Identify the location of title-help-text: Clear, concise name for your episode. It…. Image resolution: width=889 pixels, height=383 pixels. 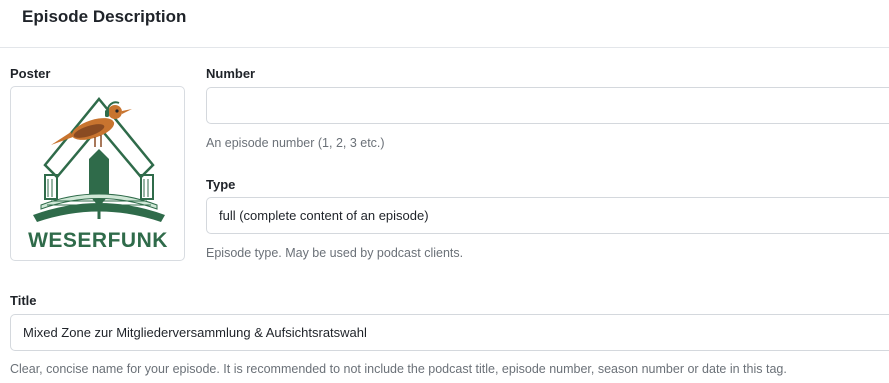
(398, 369).